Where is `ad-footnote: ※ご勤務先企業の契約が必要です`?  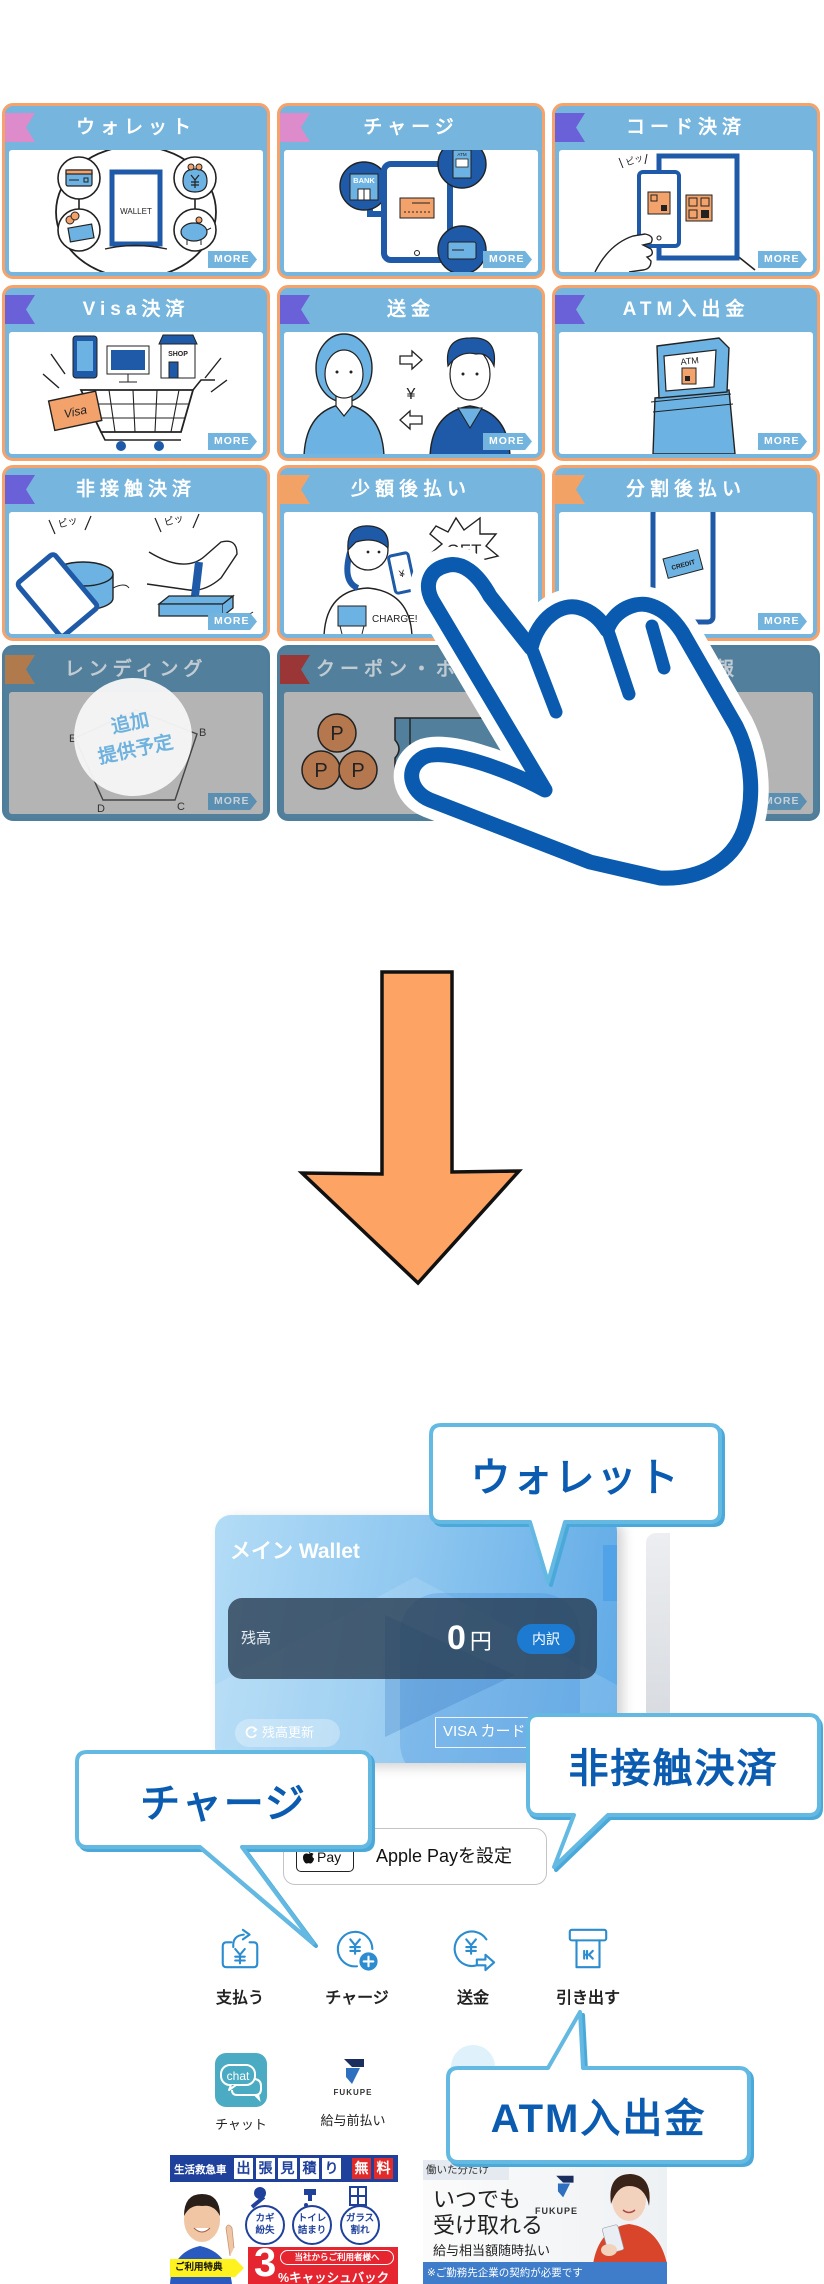 ad-footnote: ※ご勤務先企業の契約が必要です is located at coordinates (545, 2273).